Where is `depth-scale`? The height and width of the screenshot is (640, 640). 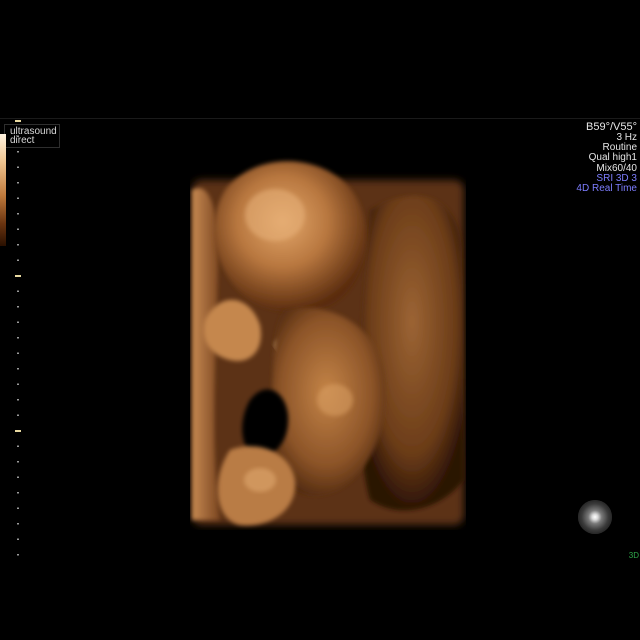 depth-scale is located at coordinates (18, 338).